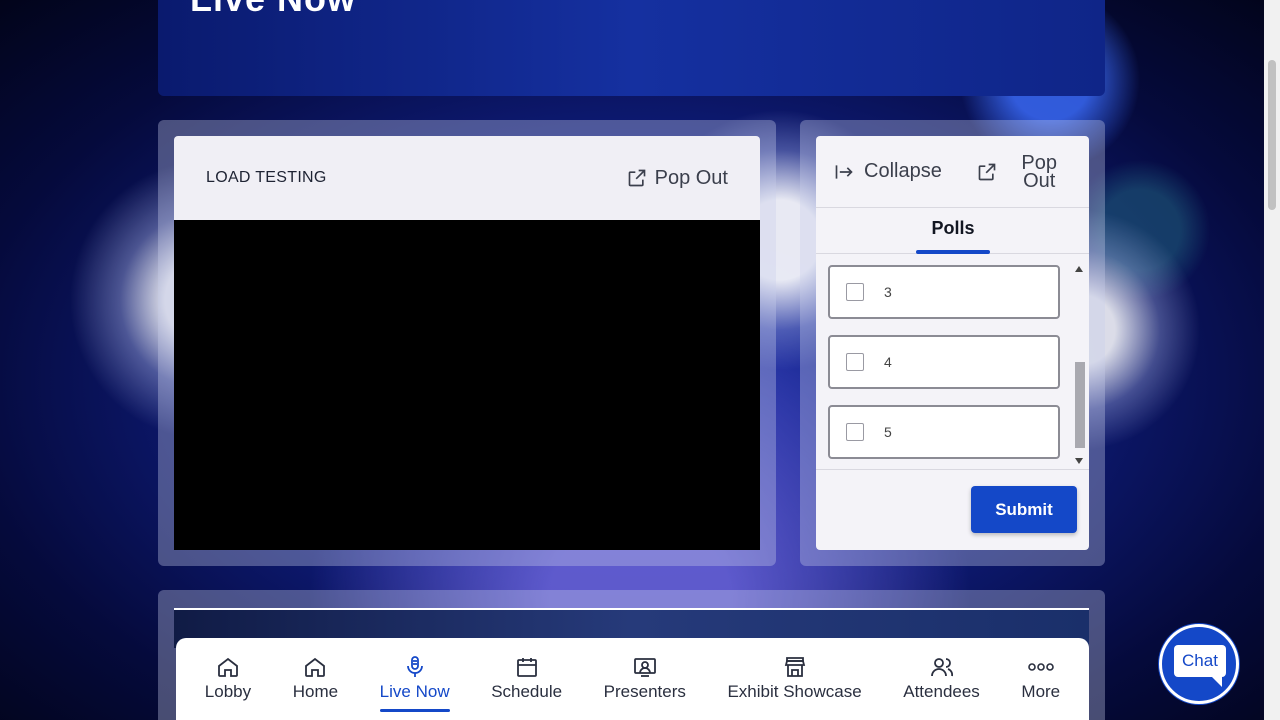 This screenshot has width=1280, height=720. Describe the element at coordinates (644, 691) in the screenshot. I see `nav-label: Presenters` at that location.